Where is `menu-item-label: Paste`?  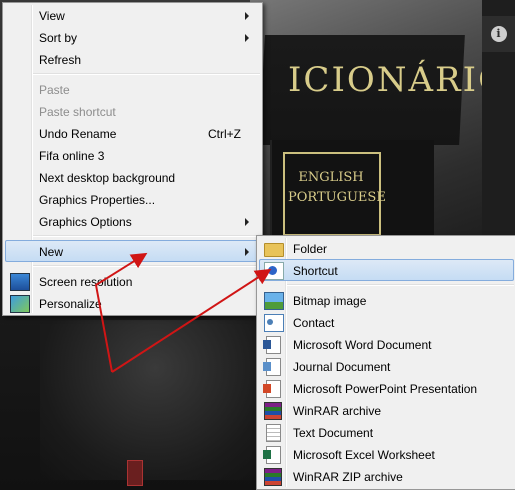 menu-item-label: Paste is located at coordinates (54, 90).